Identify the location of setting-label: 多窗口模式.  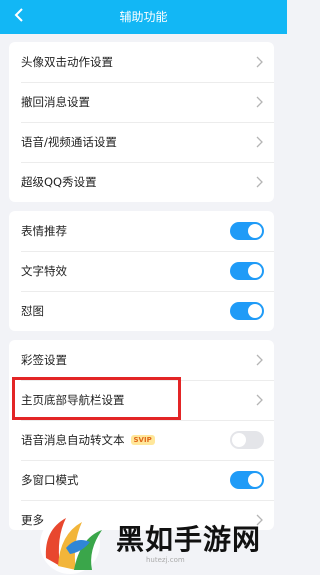
(50, 480).